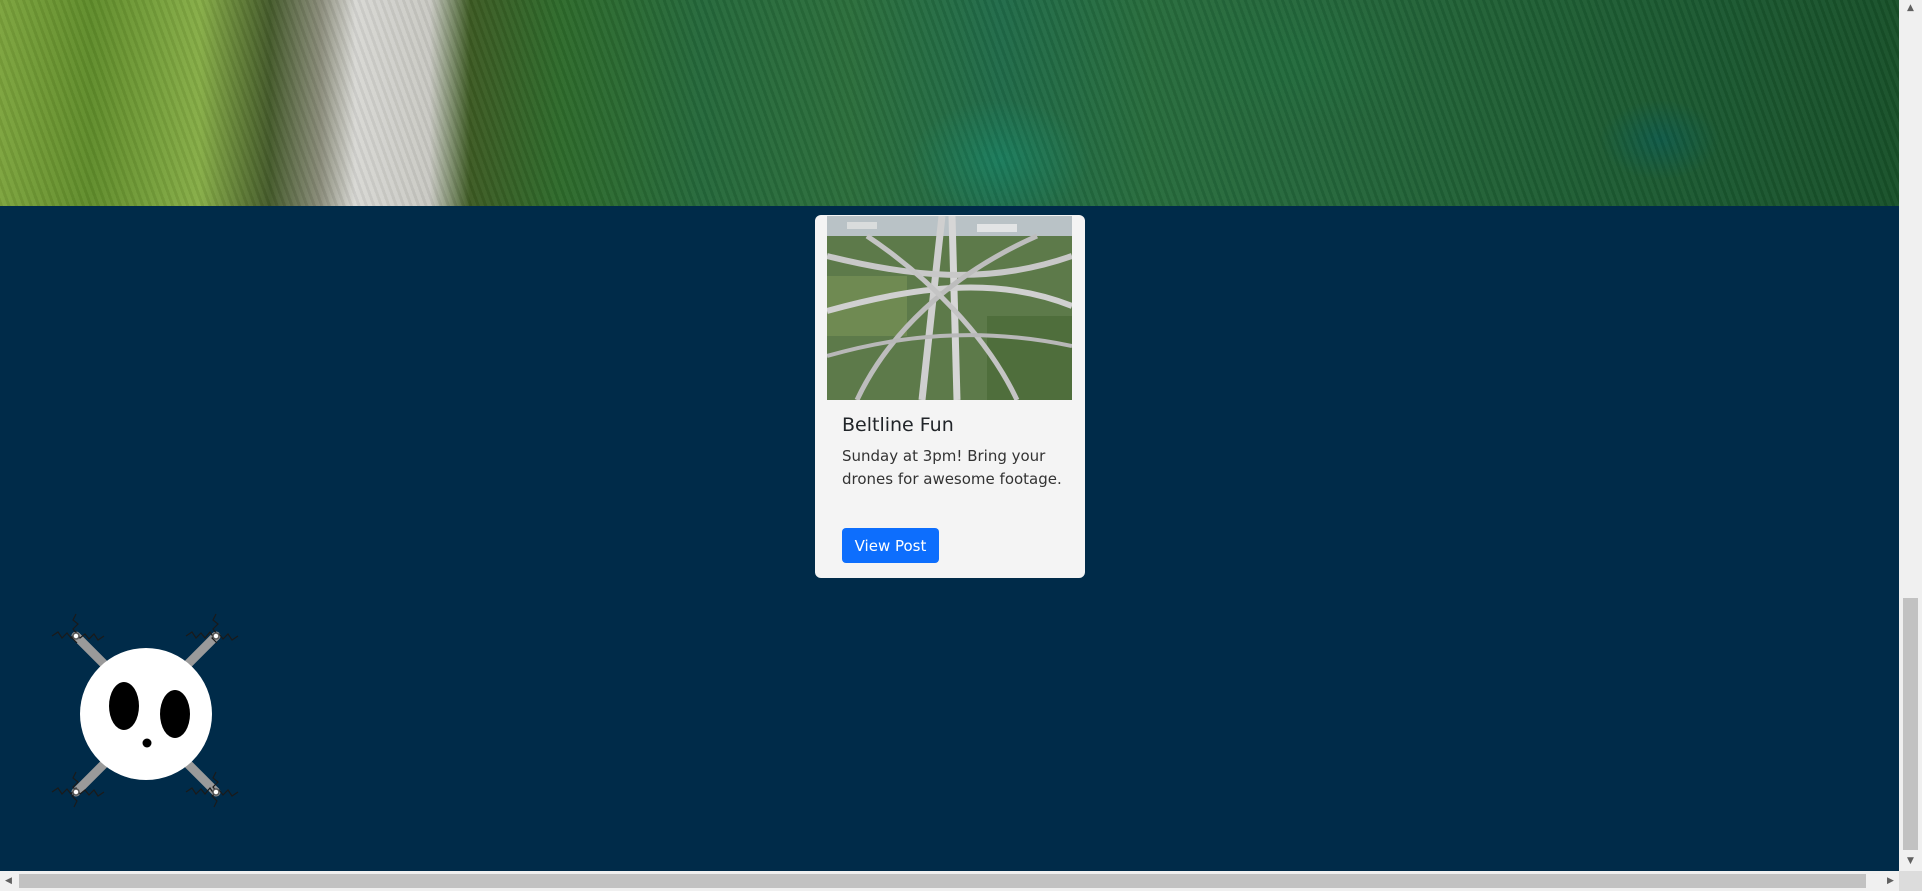 Image resolution: width=1922 pixels, height=891 pixels. I want to click on vertical-scrollbar: ▲ ▼, so click(1910, 435).